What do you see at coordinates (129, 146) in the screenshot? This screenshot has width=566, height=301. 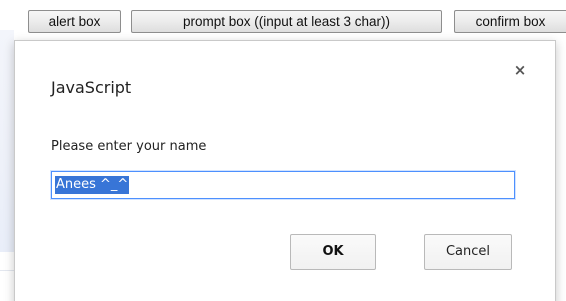 I see `dialog-message: Please enter your name` at bounding box center [129, 146].